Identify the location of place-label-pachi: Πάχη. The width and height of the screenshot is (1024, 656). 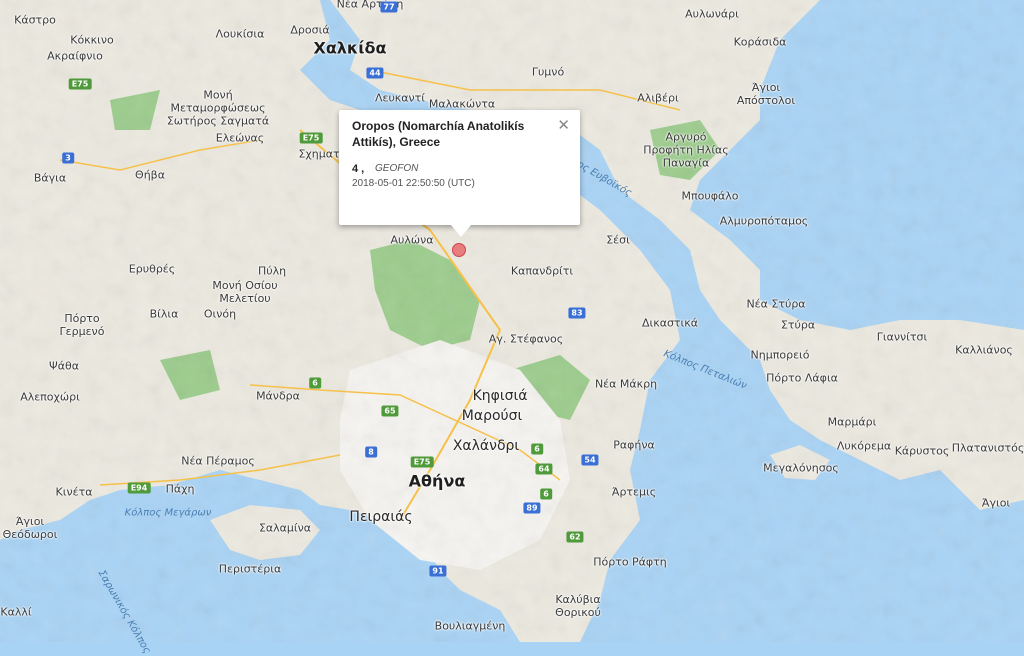
(180, 489).